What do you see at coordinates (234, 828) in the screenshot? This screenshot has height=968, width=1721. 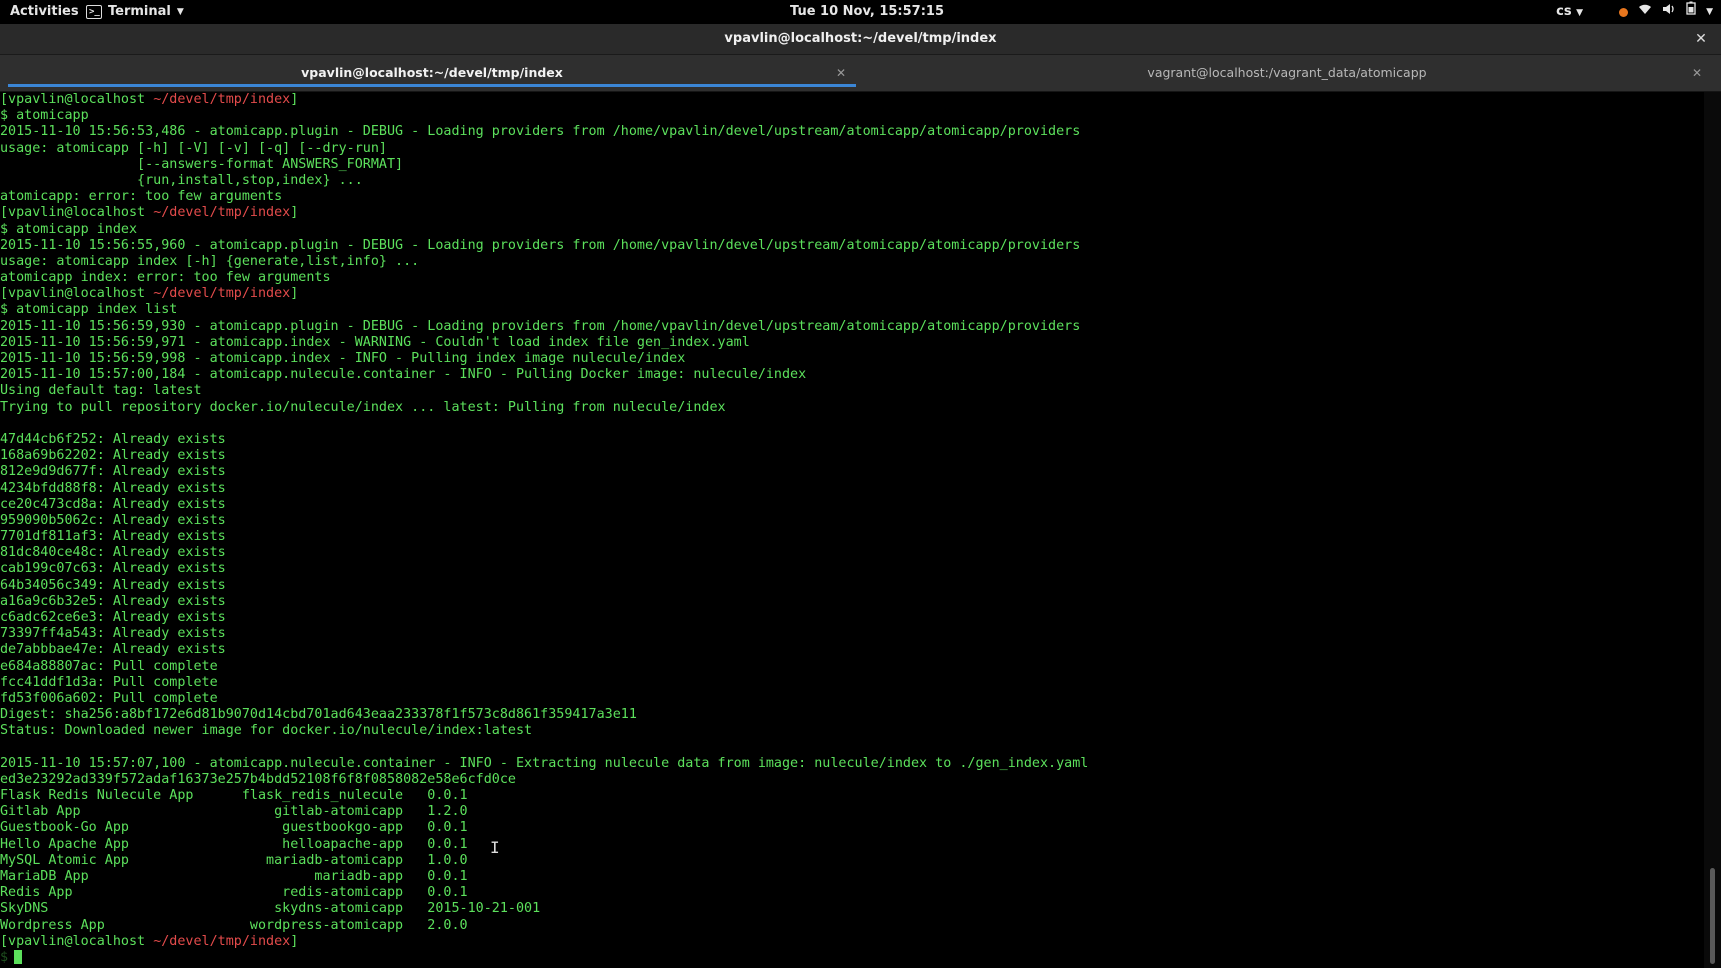 I see `terminal-text: Guestbook-Go App guestbookgo-app 0.0.1` at bounding box center [234, 828].